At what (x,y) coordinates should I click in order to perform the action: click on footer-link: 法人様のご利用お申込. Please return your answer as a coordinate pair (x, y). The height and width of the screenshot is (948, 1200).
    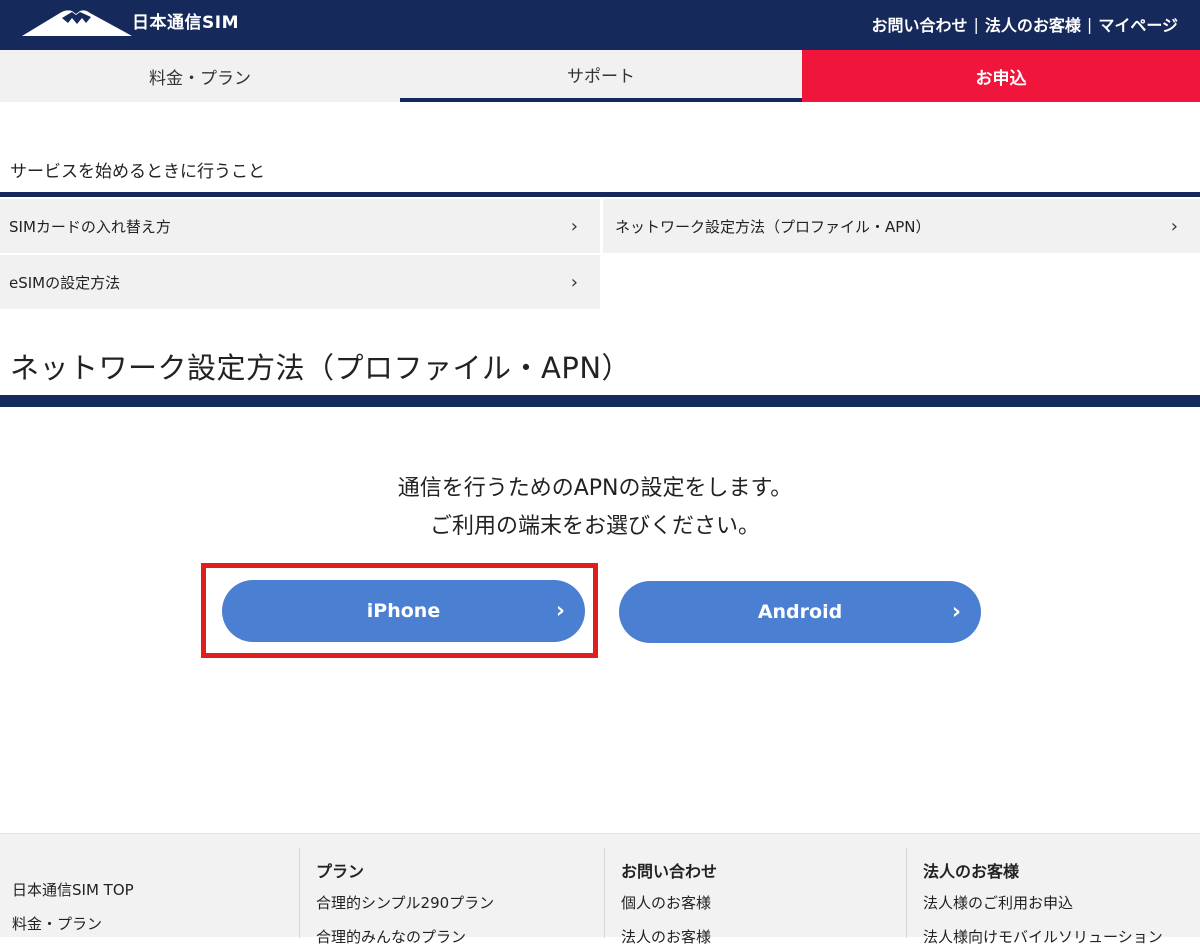
    Looking at the image, I should click on (1061, 903).